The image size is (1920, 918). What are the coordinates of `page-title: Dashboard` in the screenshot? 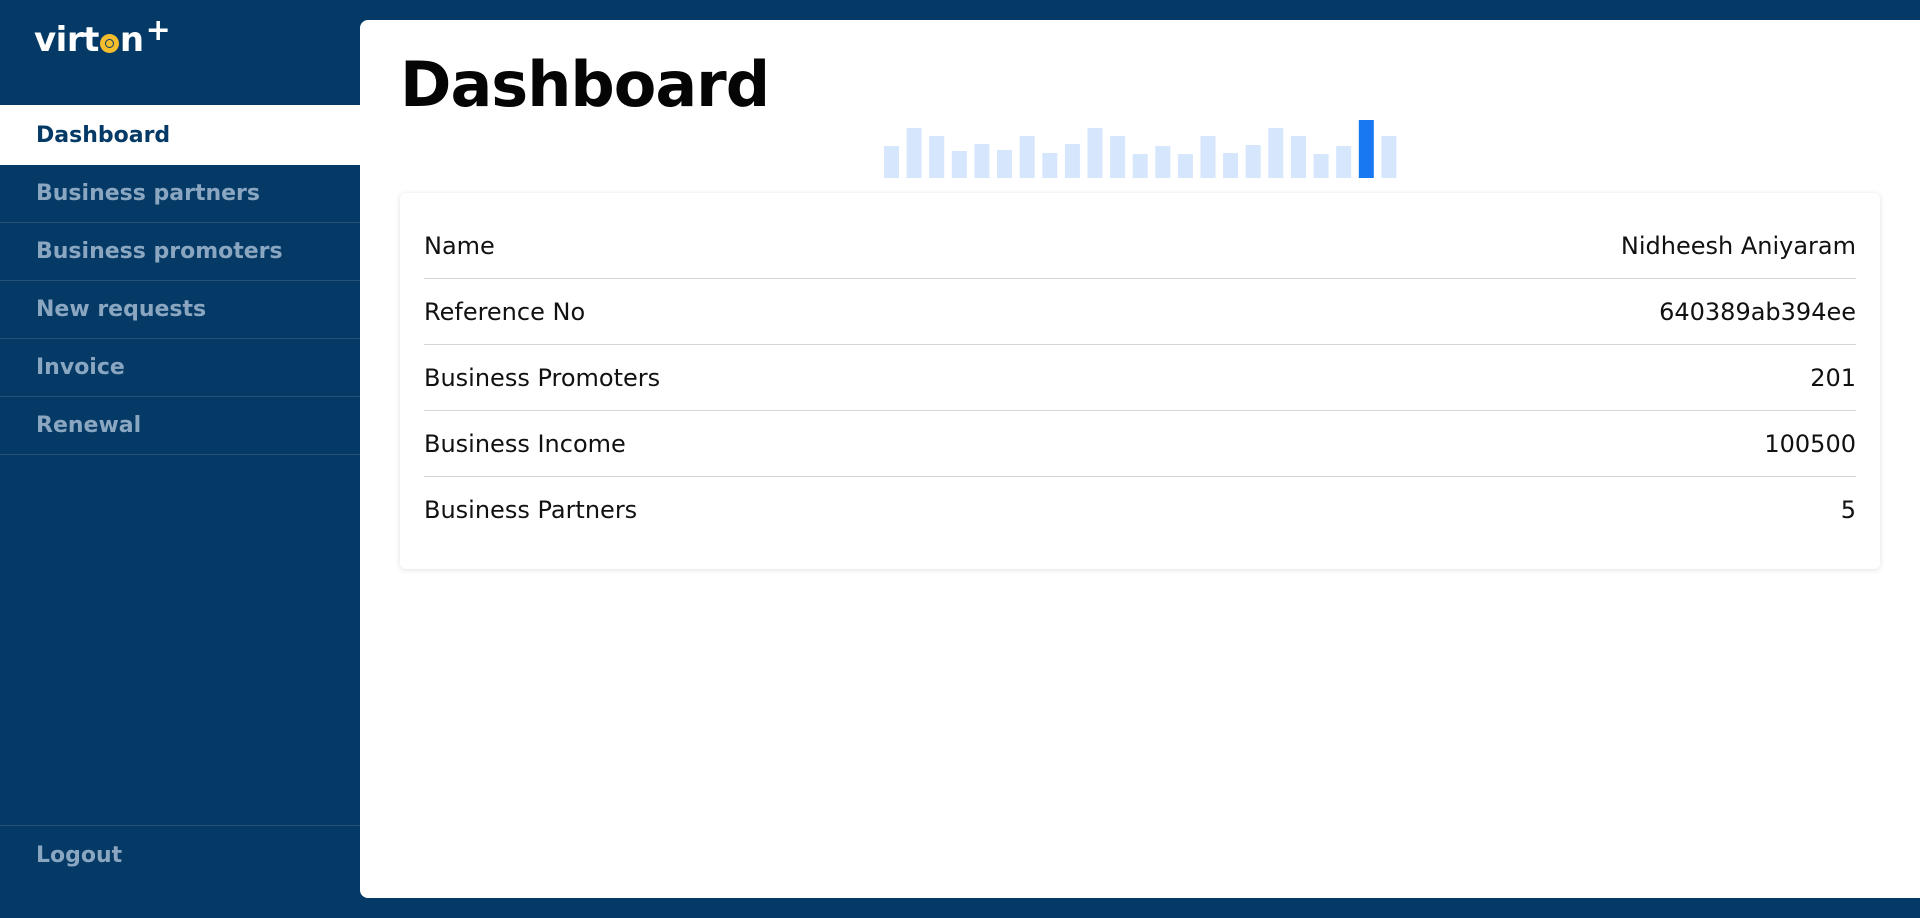 It's located at (585, 84).